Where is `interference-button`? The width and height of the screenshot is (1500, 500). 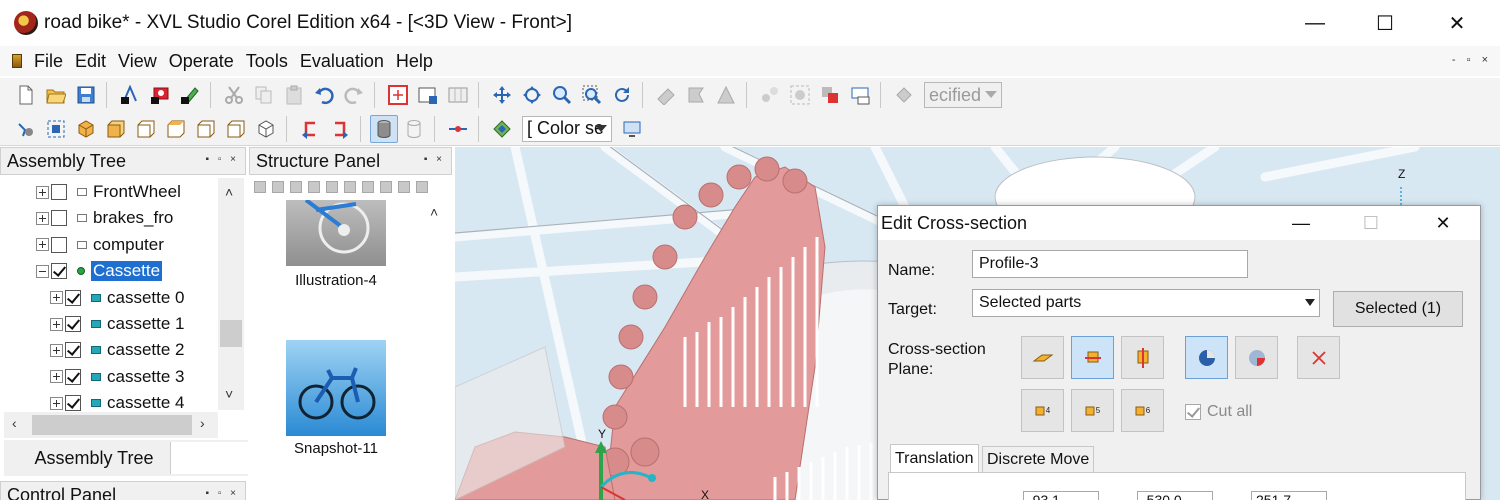 interference-button is located at coordinates (726, 95).